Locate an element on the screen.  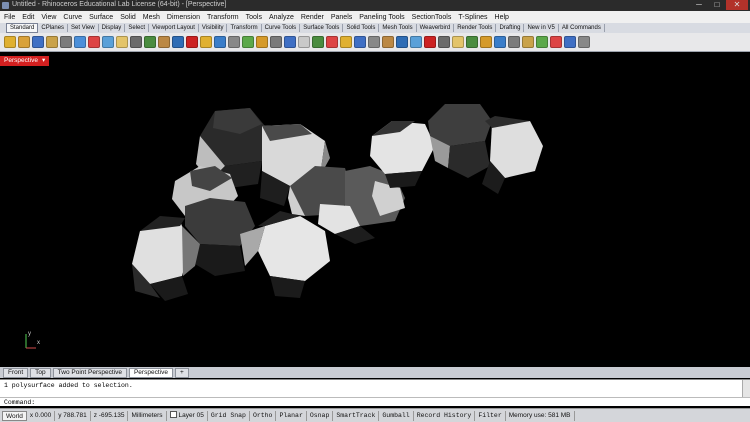
toolbar-tab-curve-tools: Curve Tools is located at coordinates (281, 28).